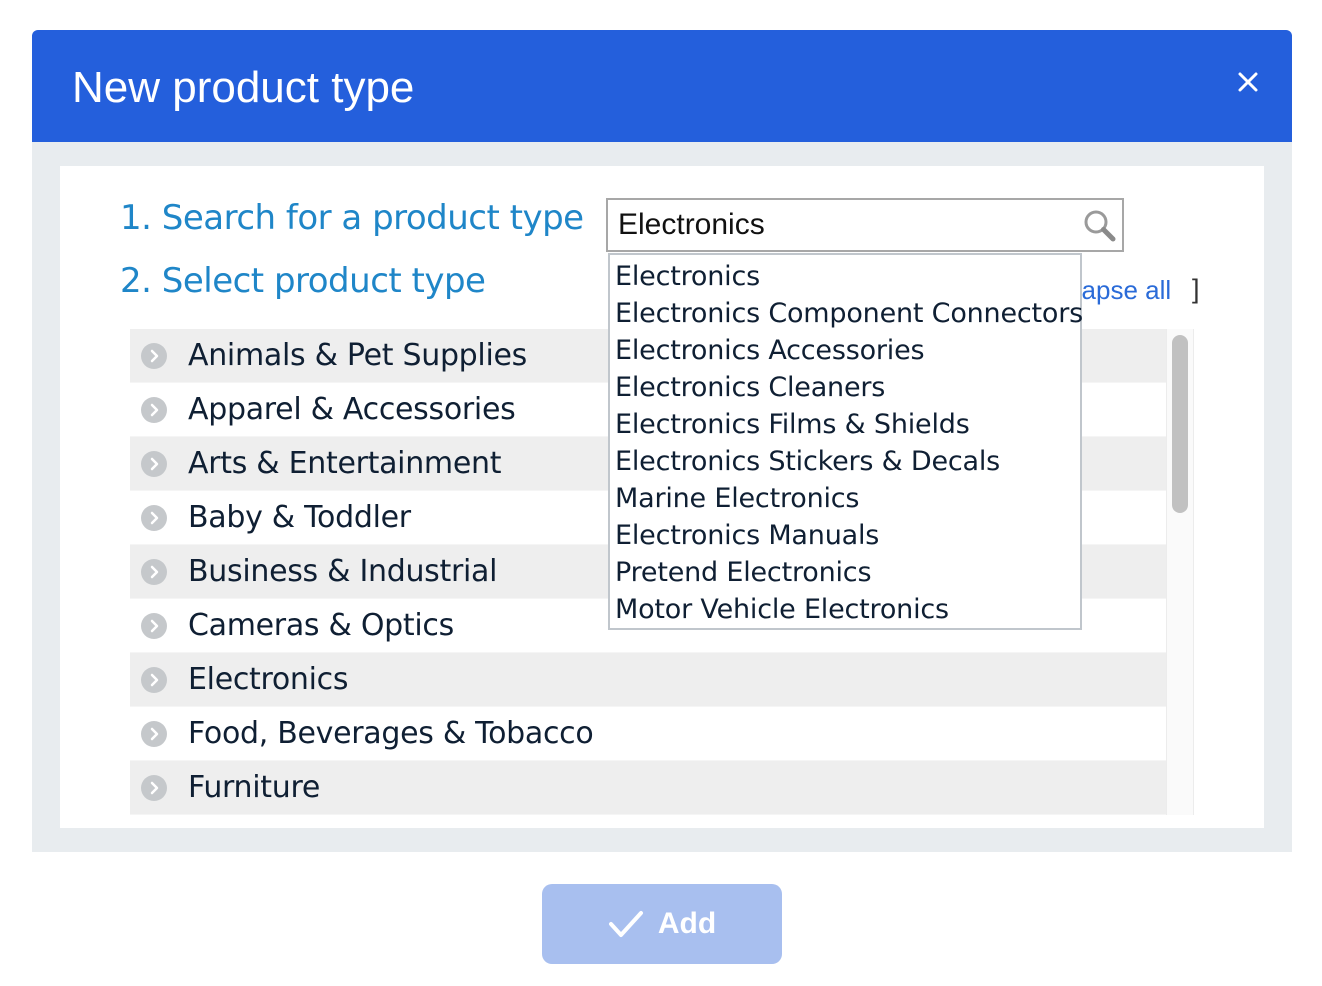  Describe the element at coordinates (1196, 289) in the screenshot. I see `tree-controls-bracket: ]` at that location.